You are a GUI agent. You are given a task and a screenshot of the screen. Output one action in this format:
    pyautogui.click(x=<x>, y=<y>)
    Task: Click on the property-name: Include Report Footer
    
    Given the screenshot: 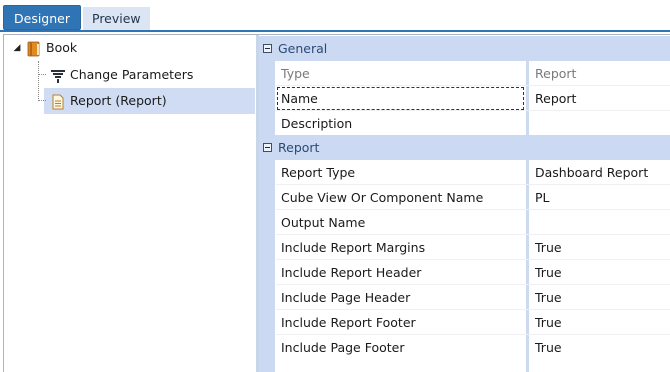 What is the action you would take?
    pyautogui.click(x=348, y=322)
    